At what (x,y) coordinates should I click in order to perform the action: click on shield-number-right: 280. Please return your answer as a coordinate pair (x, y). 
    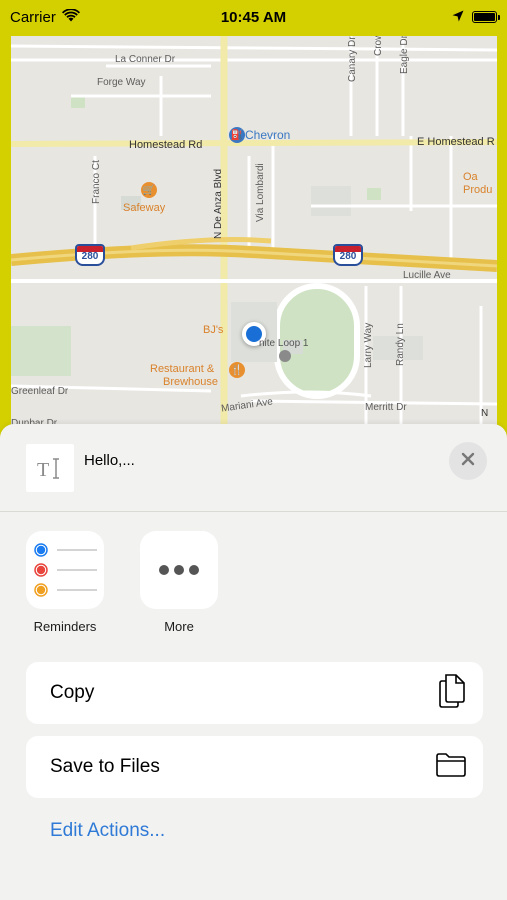
    Looking at the image, I should click on (348, 256).